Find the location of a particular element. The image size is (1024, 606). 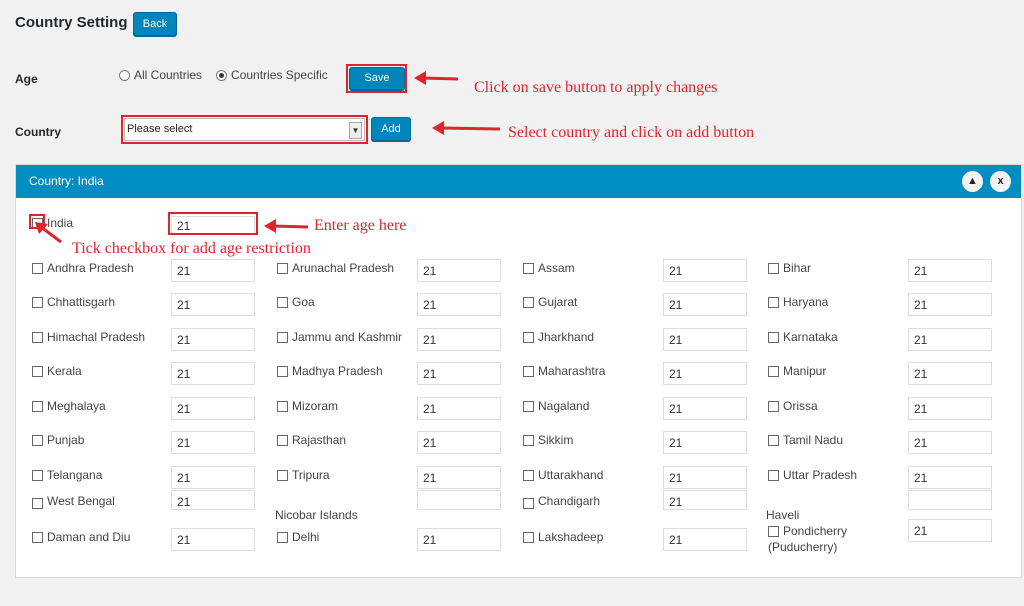

uttarakhand-checkbox is located at coordinates (528, 475).